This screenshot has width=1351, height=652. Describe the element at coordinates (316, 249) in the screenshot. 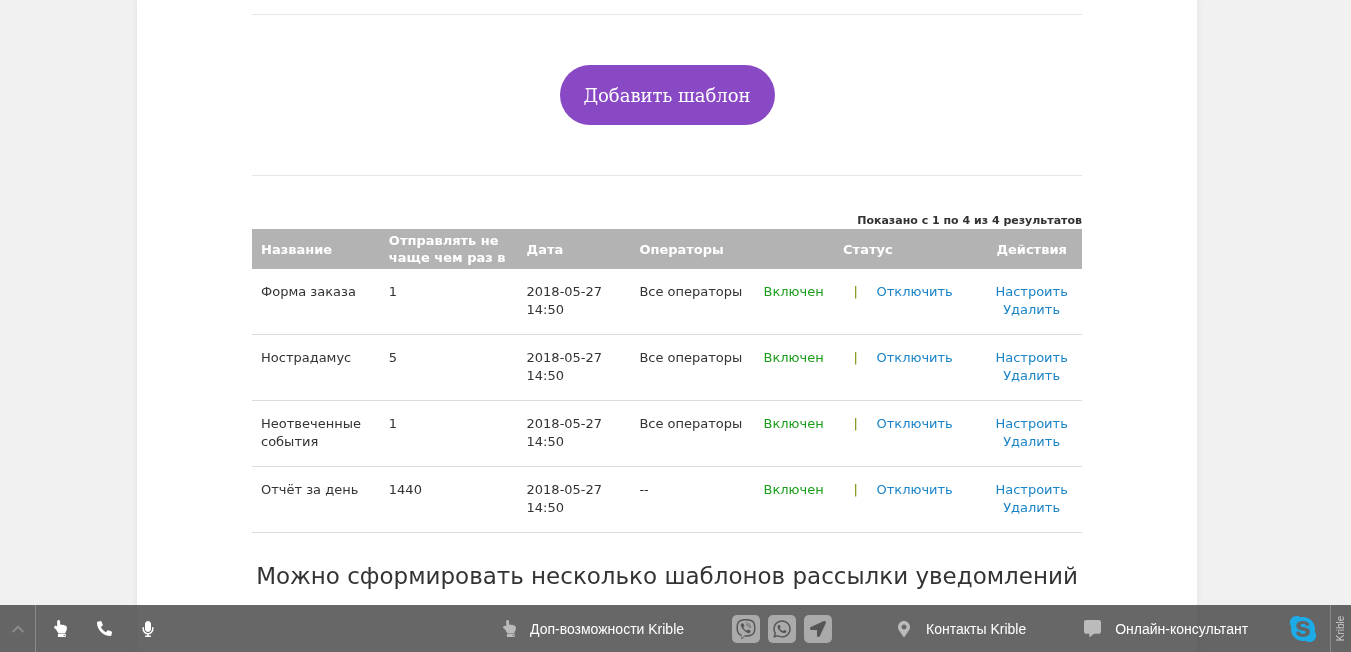

I see `column-header: Название` at that location.